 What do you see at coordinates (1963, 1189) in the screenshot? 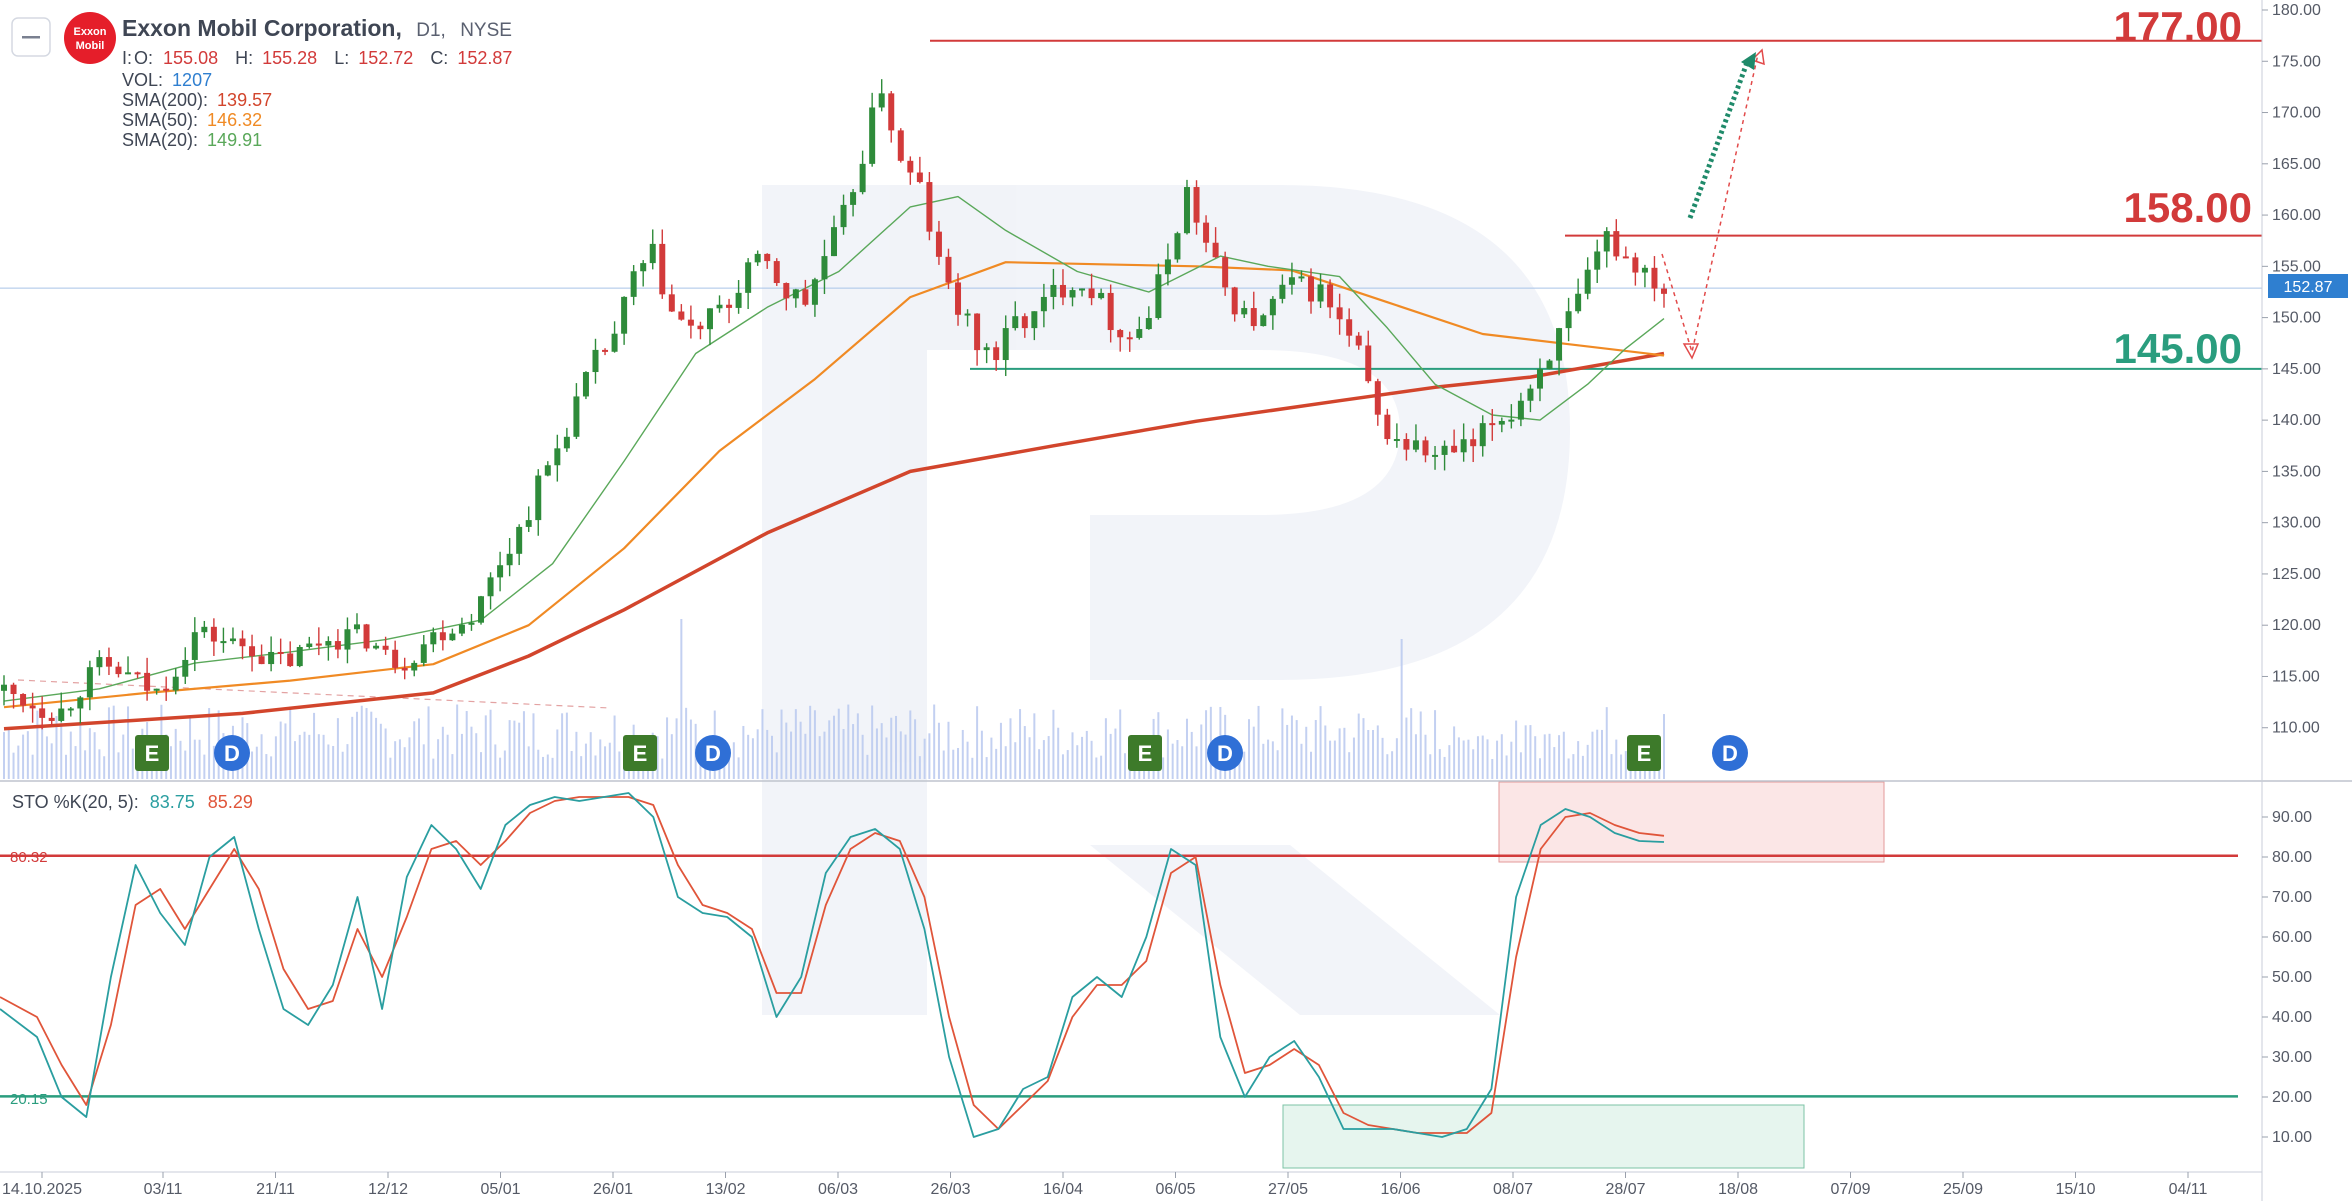
I see `time-tick-label: 25/09` at bounding box center [1963, 1189].